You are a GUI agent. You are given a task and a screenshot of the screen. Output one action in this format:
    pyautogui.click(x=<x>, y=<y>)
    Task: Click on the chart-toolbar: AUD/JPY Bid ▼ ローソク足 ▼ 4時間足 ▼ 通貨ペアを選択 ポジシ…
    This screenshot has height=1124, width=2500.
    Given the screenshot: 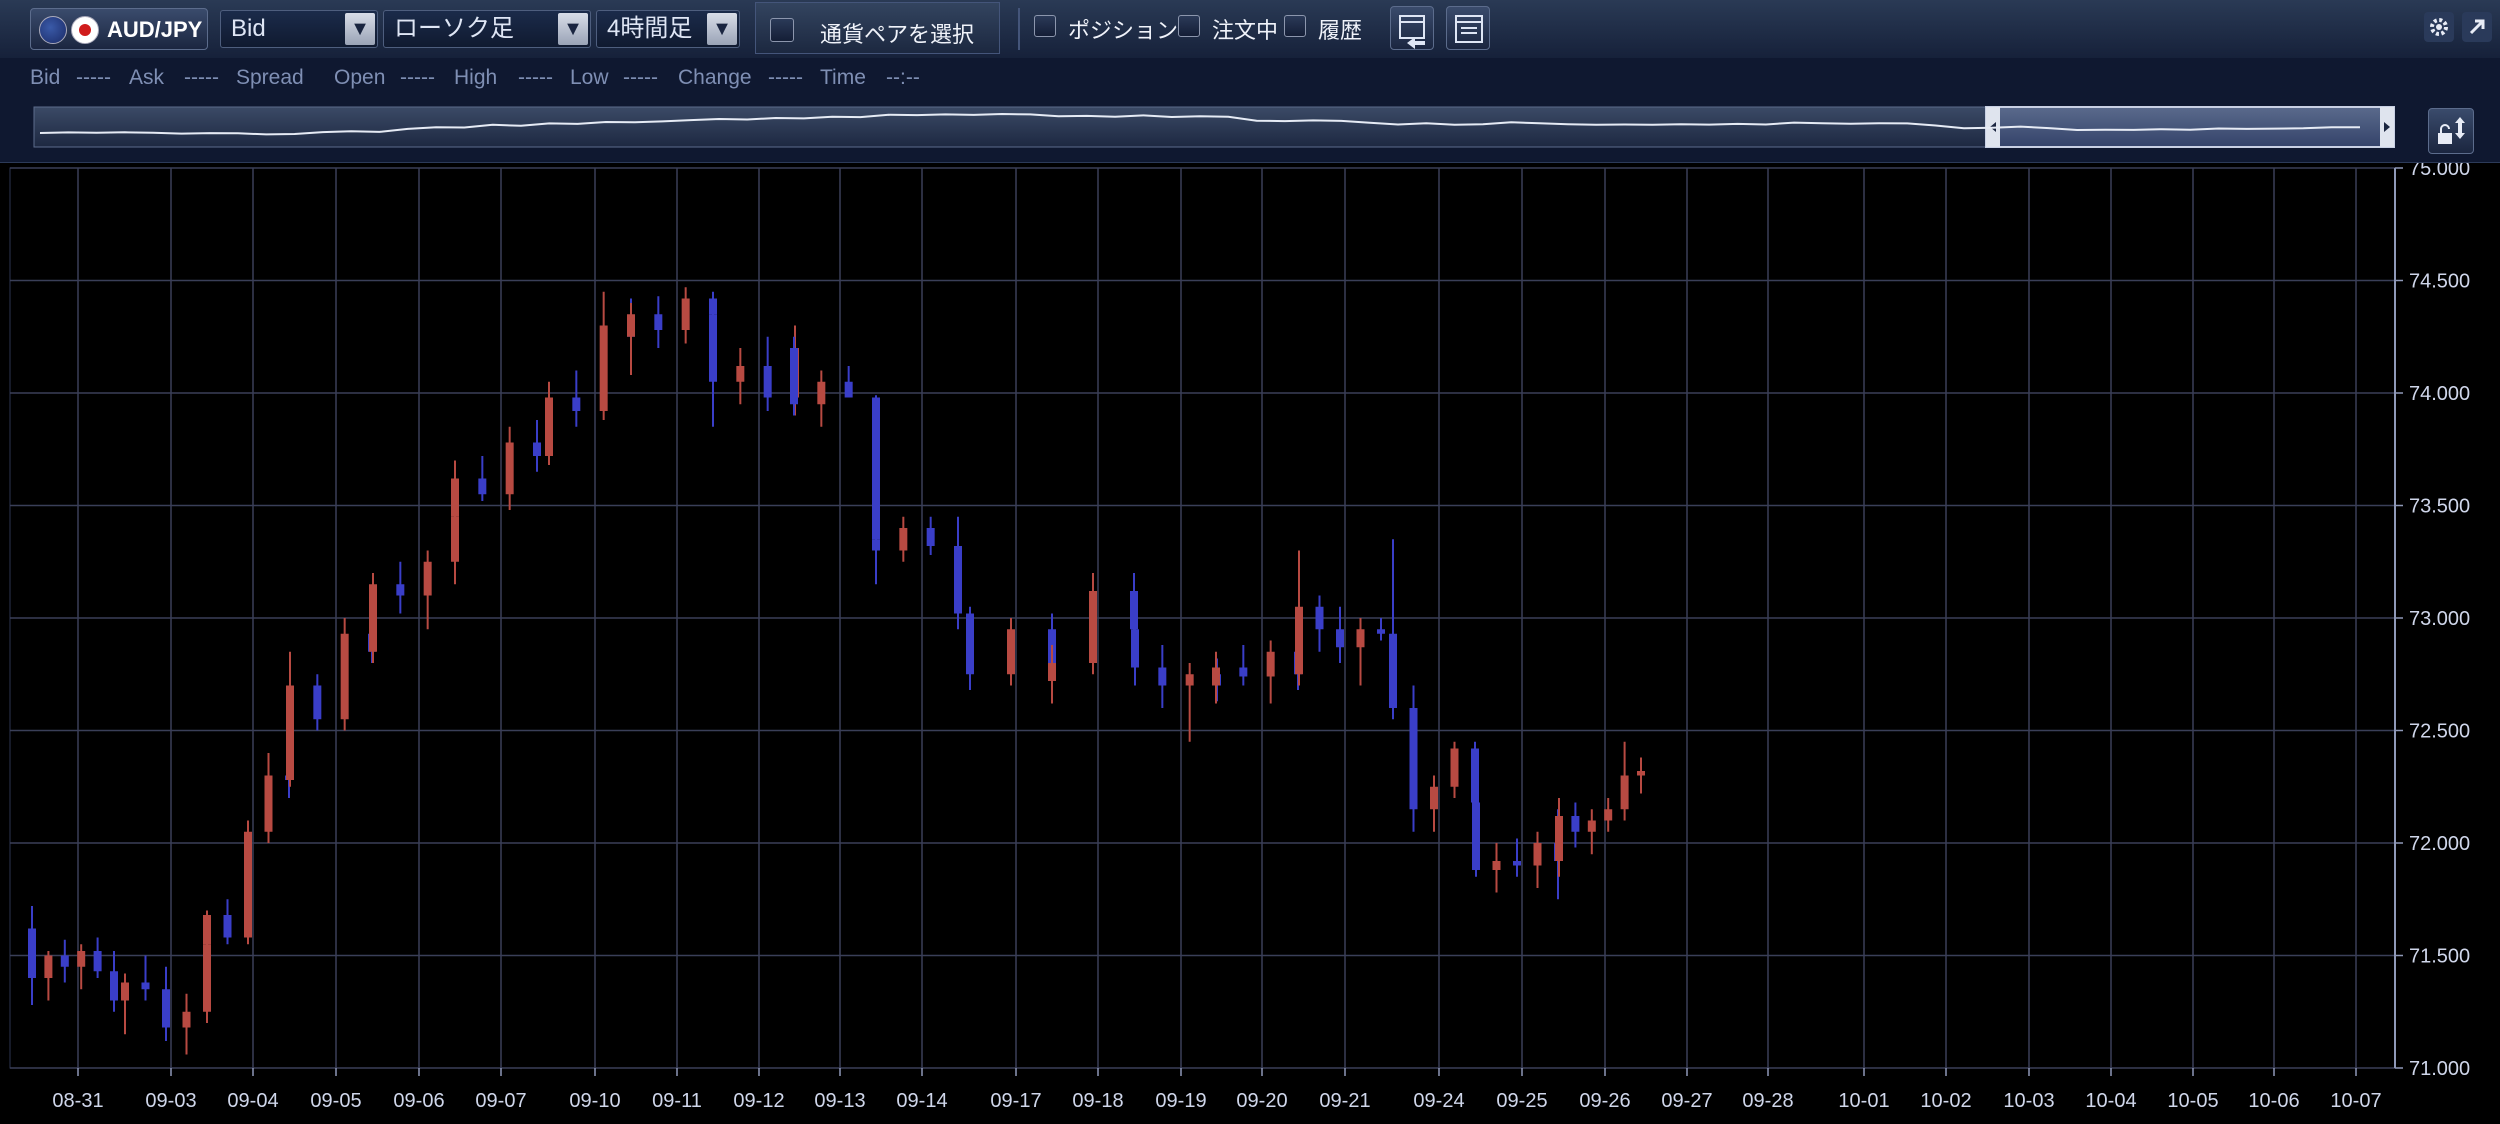 What is the action you would take?
    pyautogui.click(x=1250, y=29)
    